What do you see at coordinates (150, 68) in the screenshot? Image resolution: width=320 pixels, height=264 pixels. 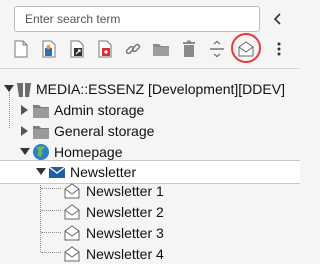 I see `toolbar-divider` at bounding box center [150, 68].